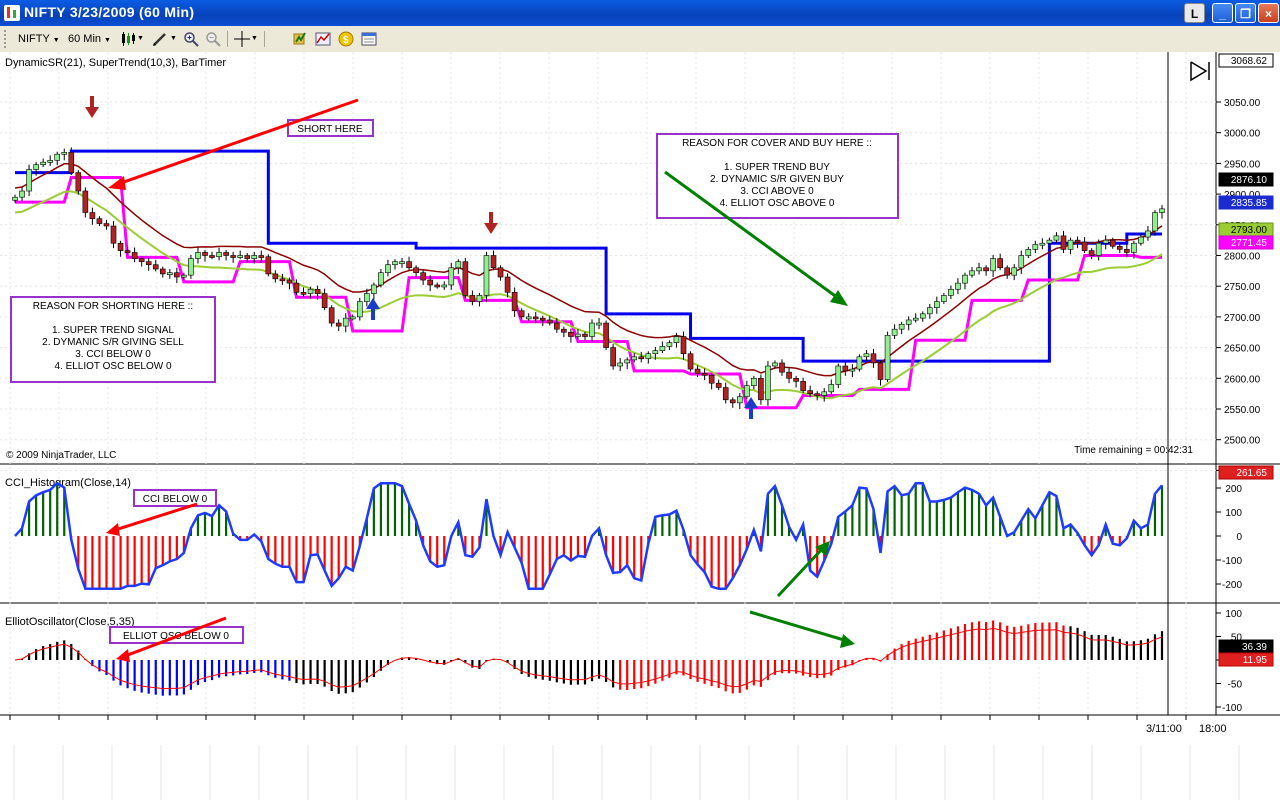 This screenshot has width=1280, height=800. What do you see at coordinates (1213, 729) in the screenshot?
I see `time-label: 18:00` at bounding box center [1213, 729].